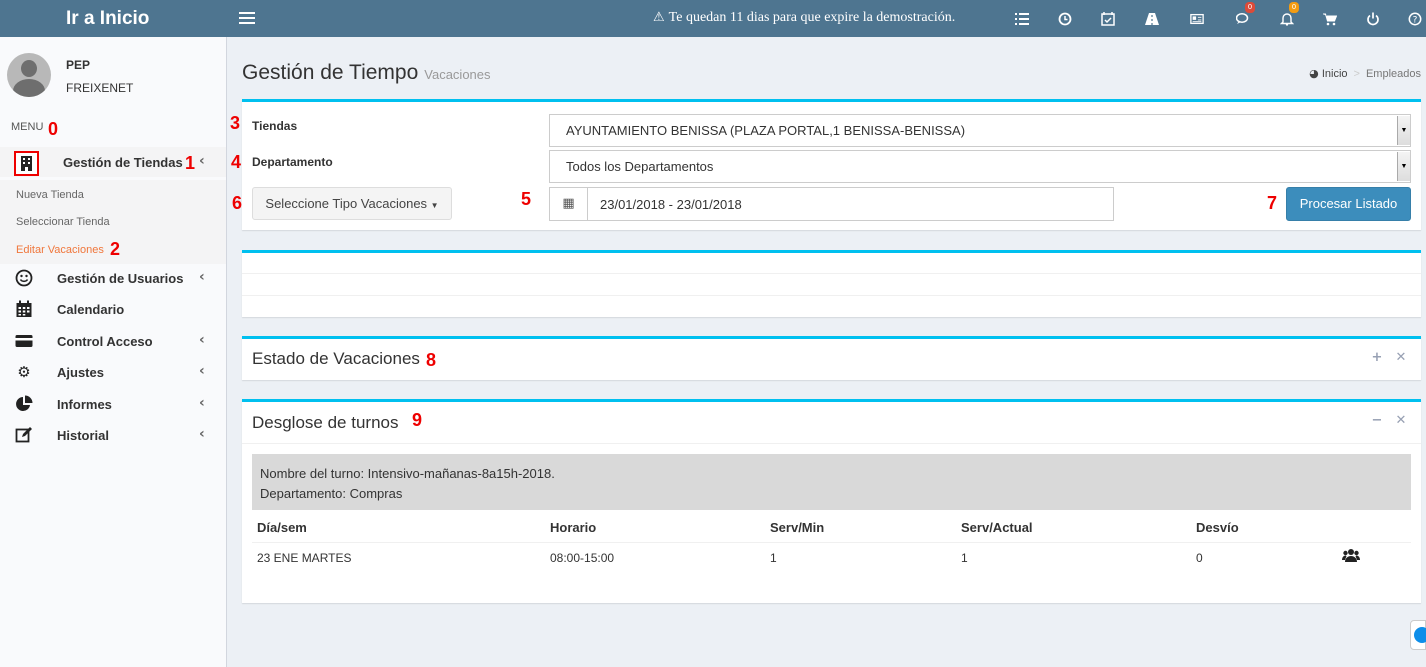 Image resolution: width=1426 pixels, height=667 pixels. Describe the element at coordinates (84, 404) in the screenshot. I see `sidebar-item-label: Informes` at that location.